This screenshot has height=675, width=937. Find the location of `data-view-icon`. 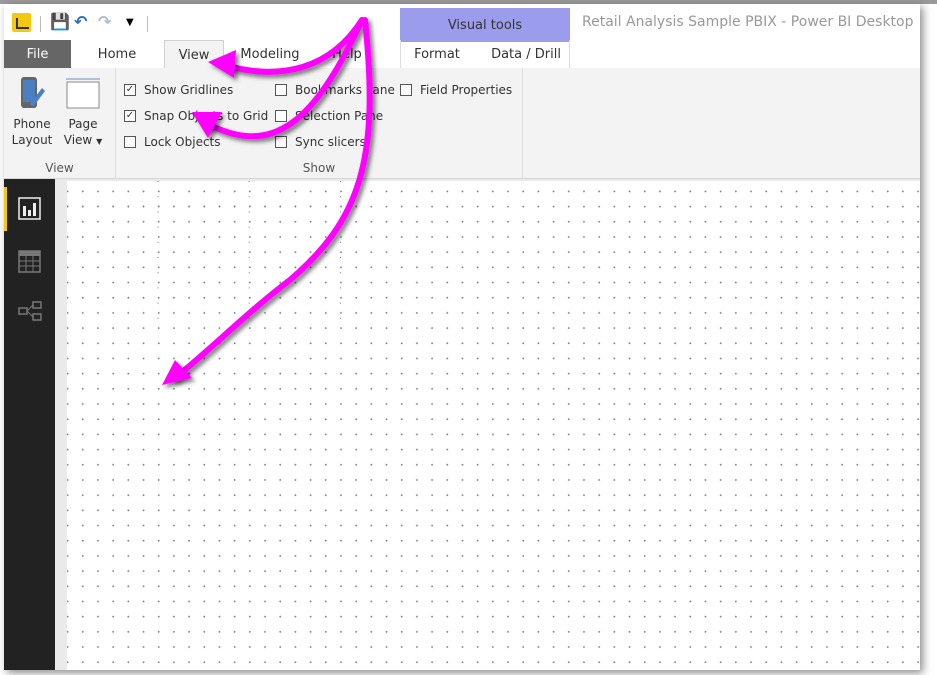

data-view-icon is located at coordinates (29, 261).